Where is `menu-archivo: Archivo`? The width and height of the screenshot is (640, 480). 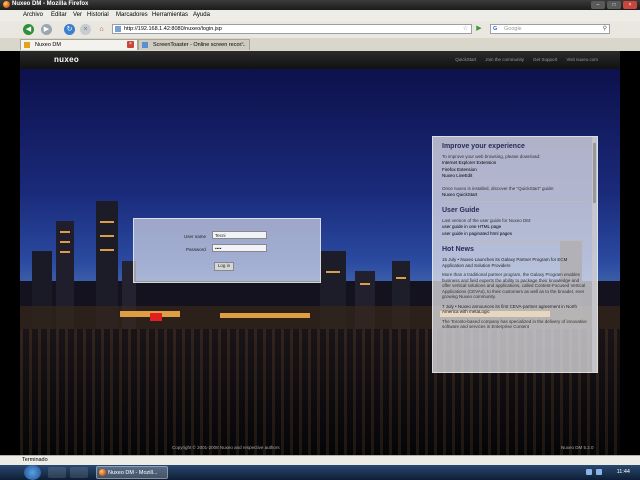 menu-archivo: Archivo is located at coordinates (33, 15).